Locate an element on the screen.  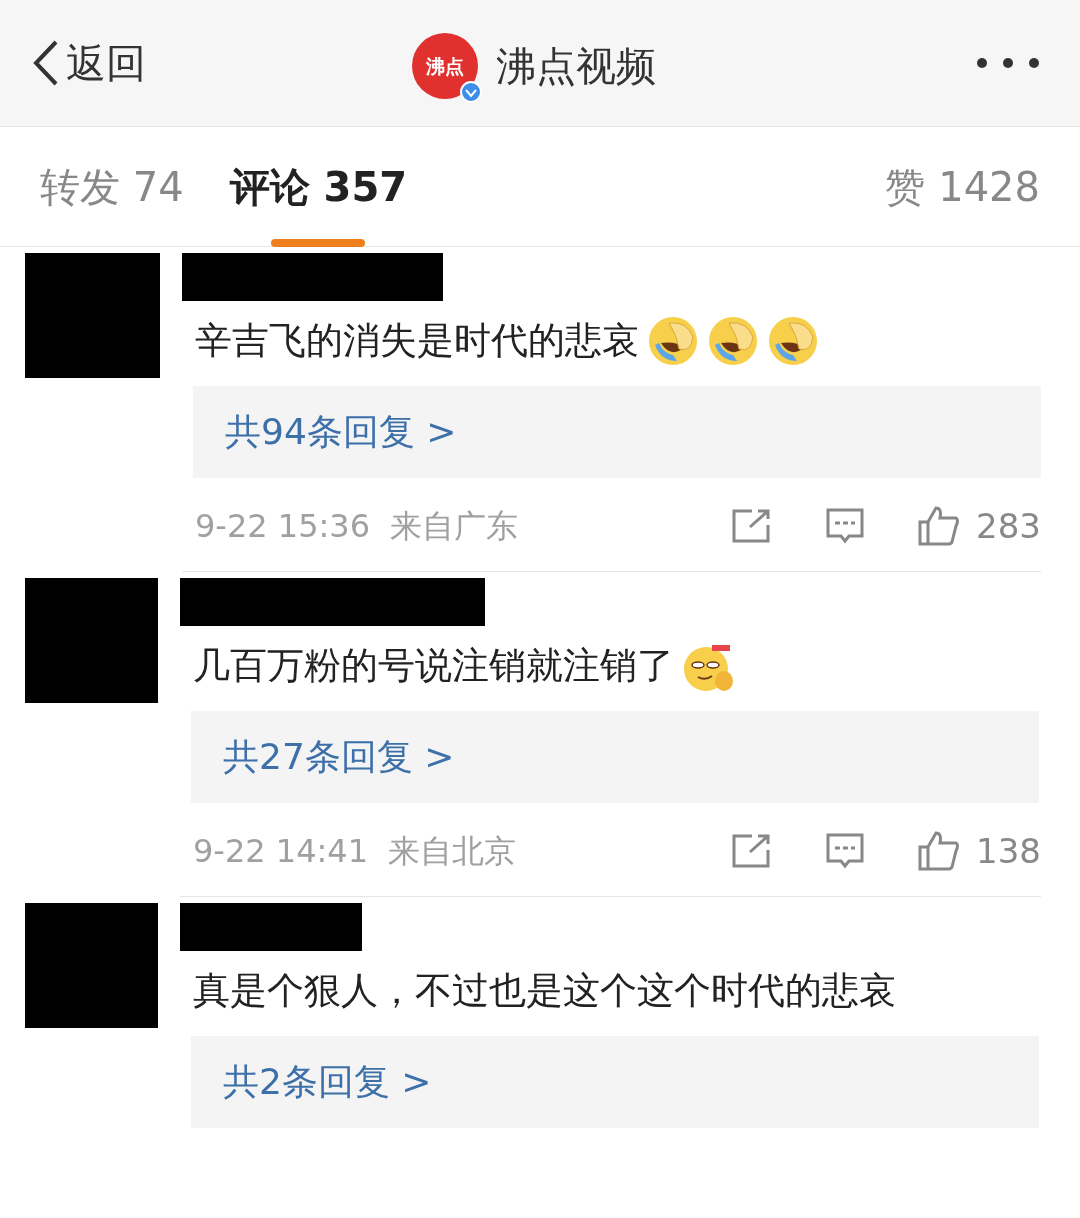
back-button: 返回 is located at coordinates (88, 63).